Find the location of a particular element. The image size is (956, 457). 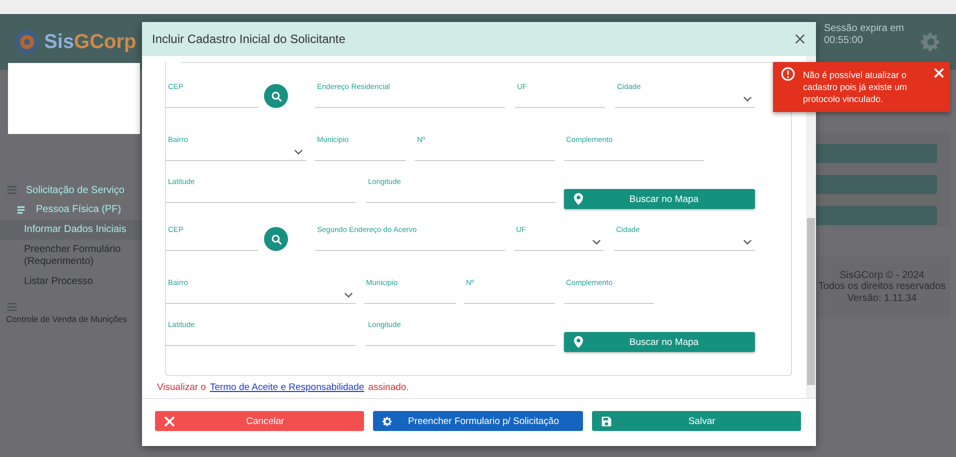

cancel-button: Cancelar is located at coordinates (259, 421).